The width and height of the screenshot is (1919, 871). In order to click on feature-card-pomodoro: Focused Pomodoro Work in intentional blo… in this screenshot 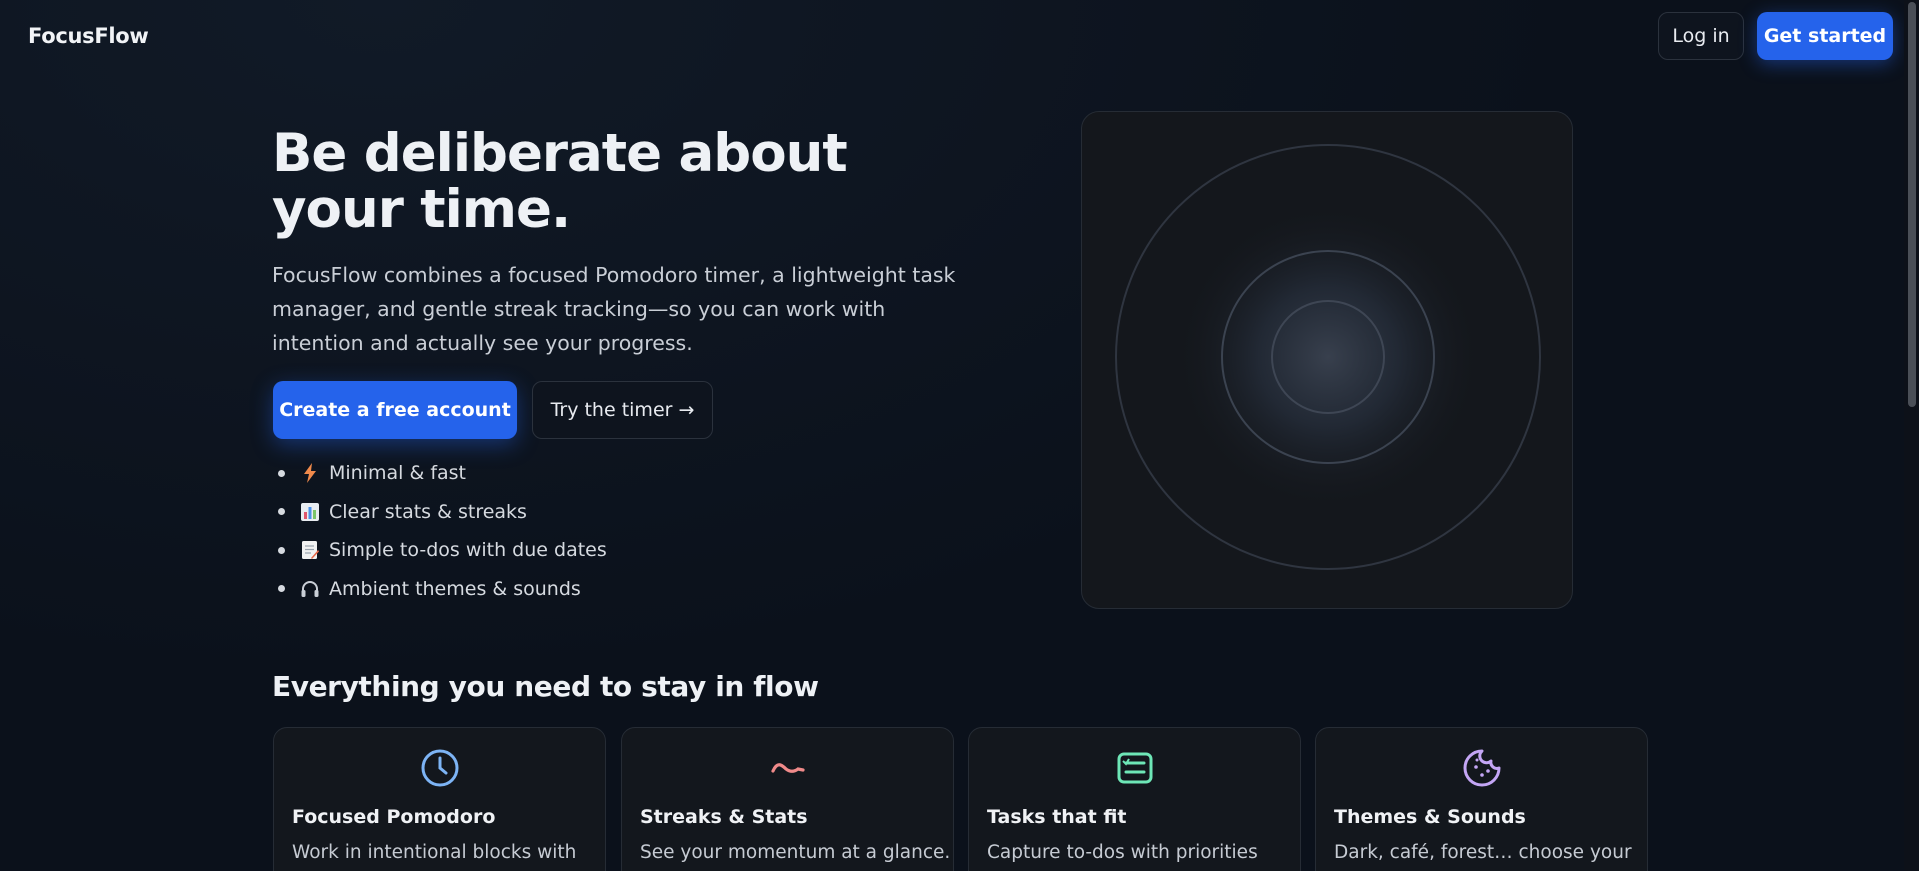, I will do `click(439, 799)`.